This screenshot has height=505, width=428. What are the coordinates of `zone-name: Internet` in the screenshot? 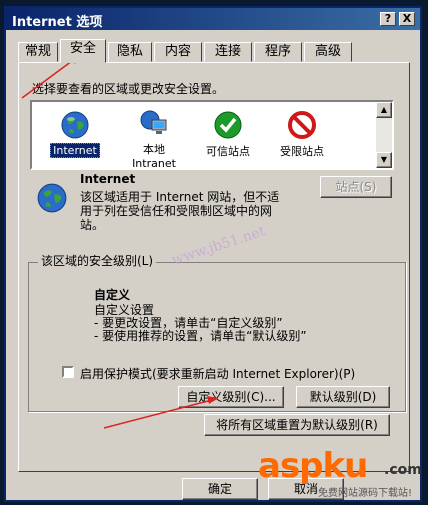 It's located at (108, 179).